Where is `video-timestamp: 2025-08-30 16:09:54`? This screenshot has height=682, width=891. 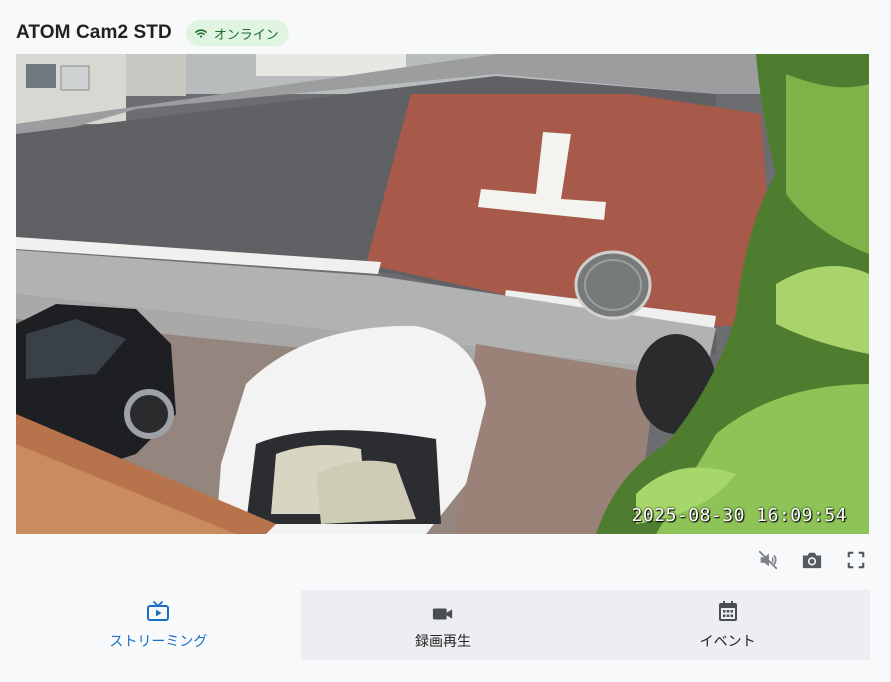
video-timestamp: 2025-08-30 16:09:54 is located at coordinates (739, 515).